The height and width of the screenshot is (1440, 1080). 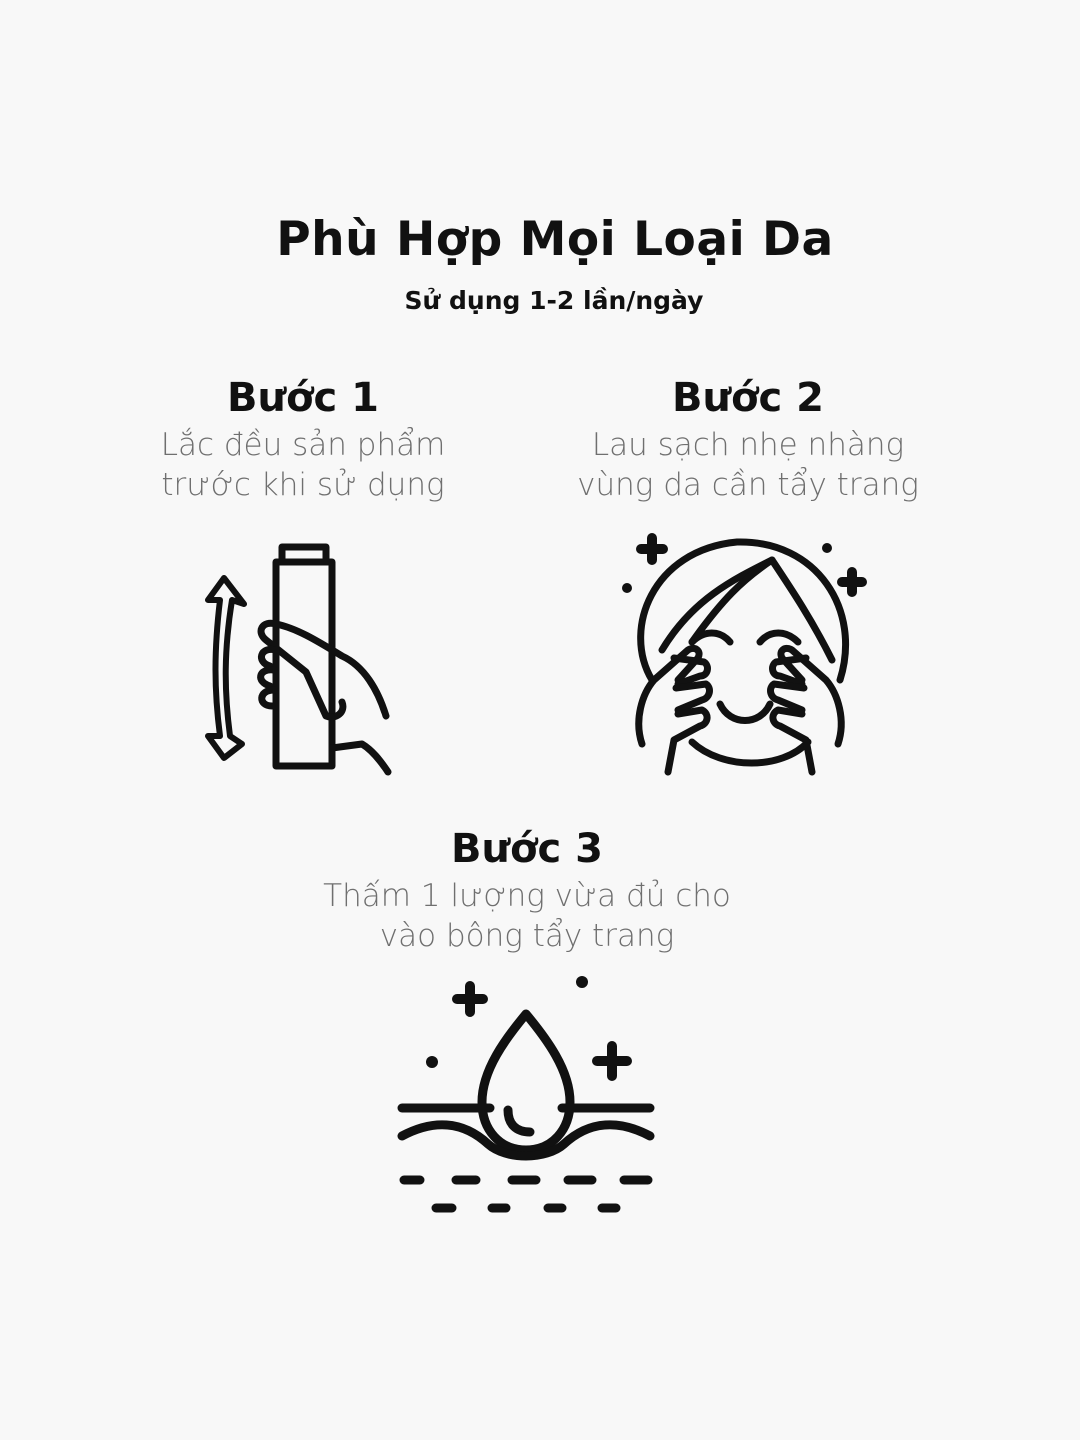 I want to click on water-drop-absorb-icon, so click(x=526, y=1094).